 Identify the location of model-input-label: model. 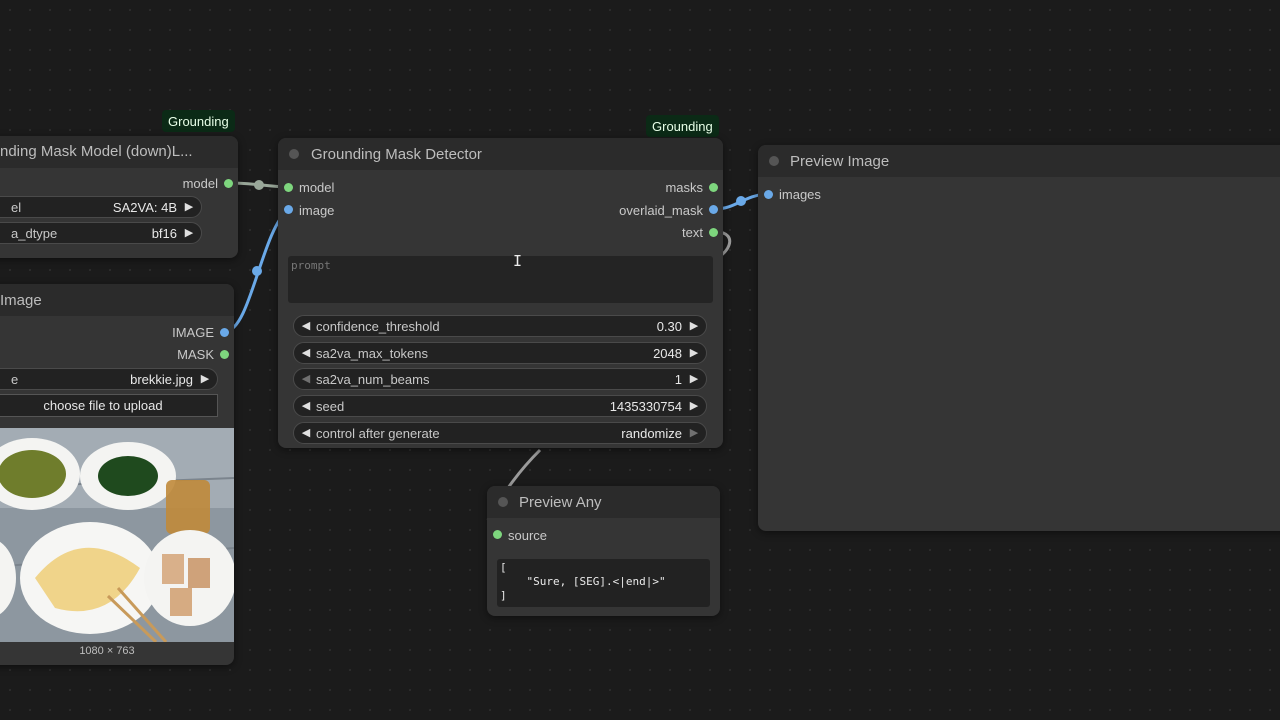
(317, 187).